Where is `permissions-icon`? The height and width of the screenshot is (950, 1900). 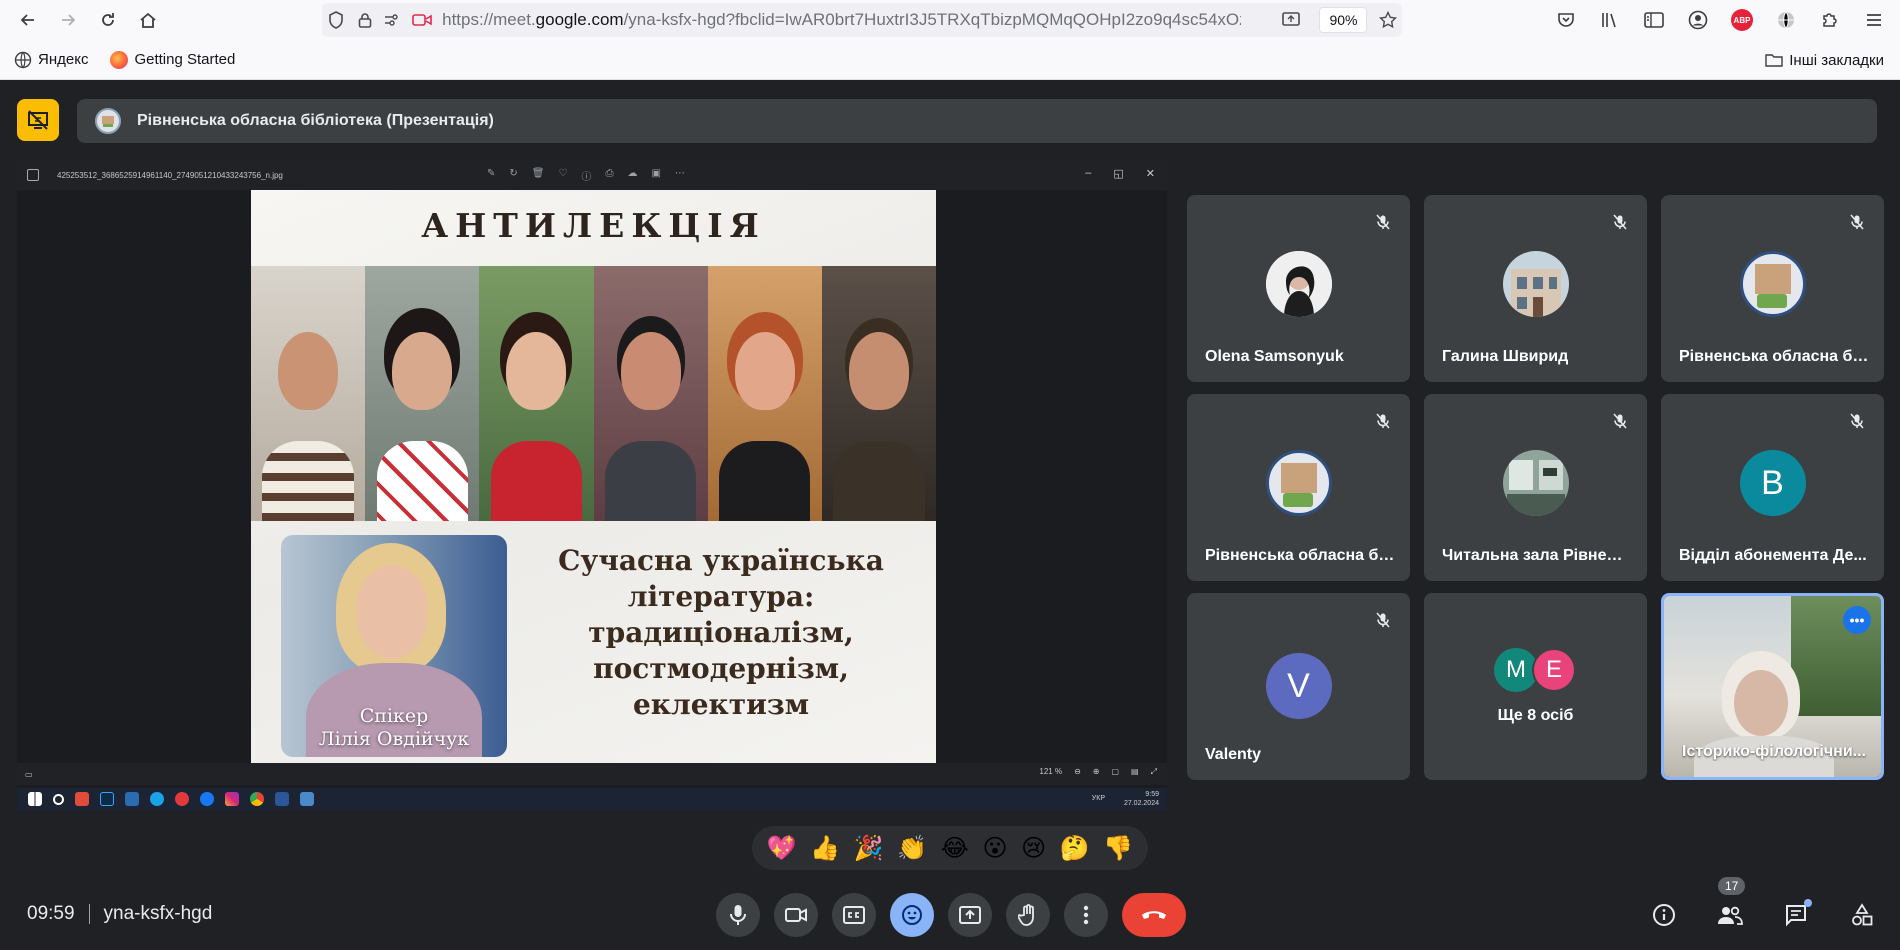 permissions-icon is located at coordinates (393, 20).